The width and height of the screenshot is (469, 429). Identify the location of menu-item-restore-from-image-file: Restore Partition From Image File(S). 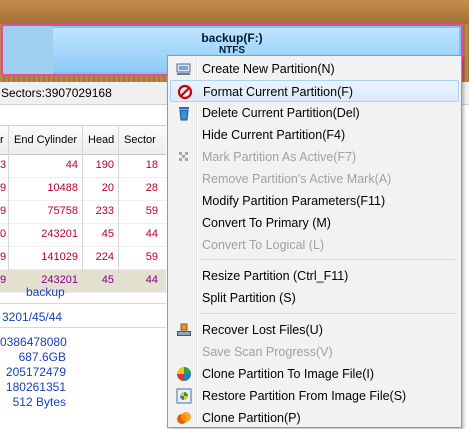
(314, 396).